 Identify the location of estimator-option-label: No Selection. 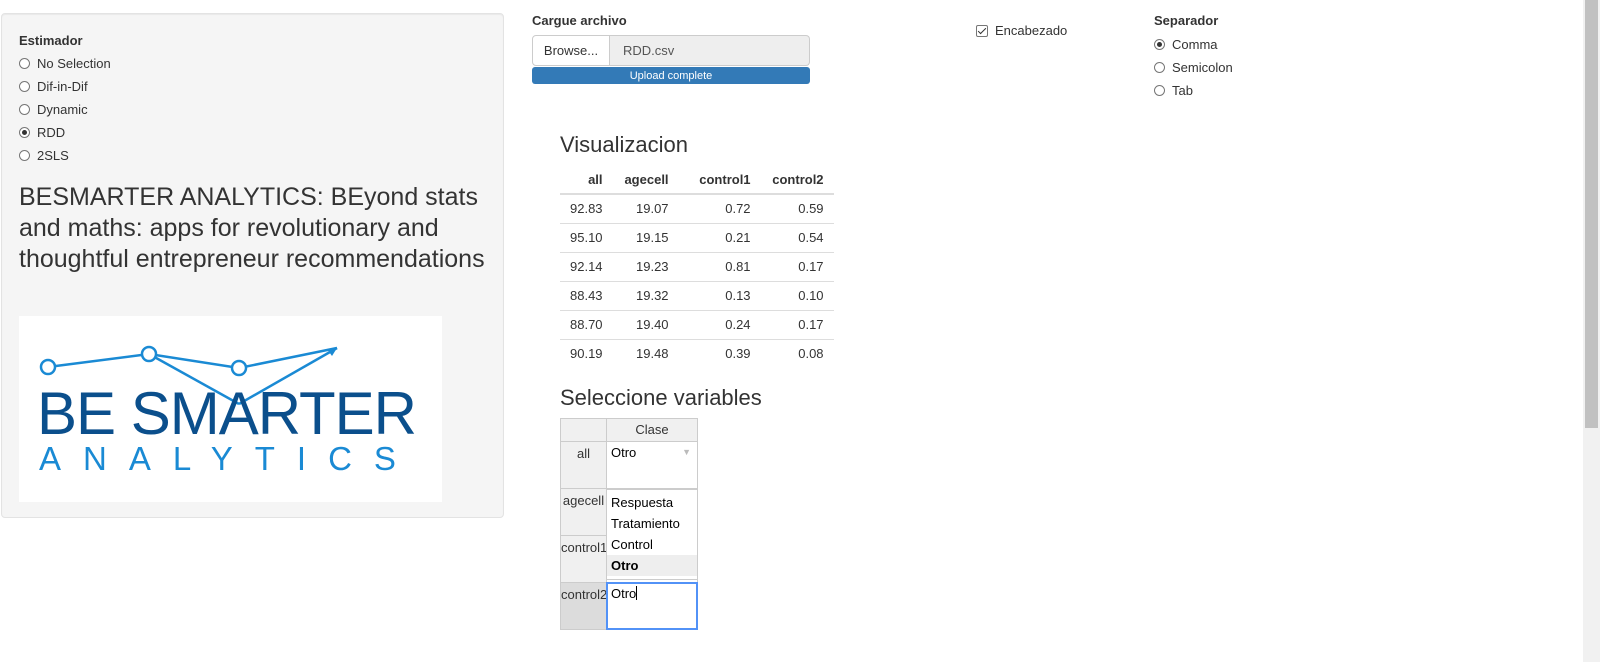
(74, 63).